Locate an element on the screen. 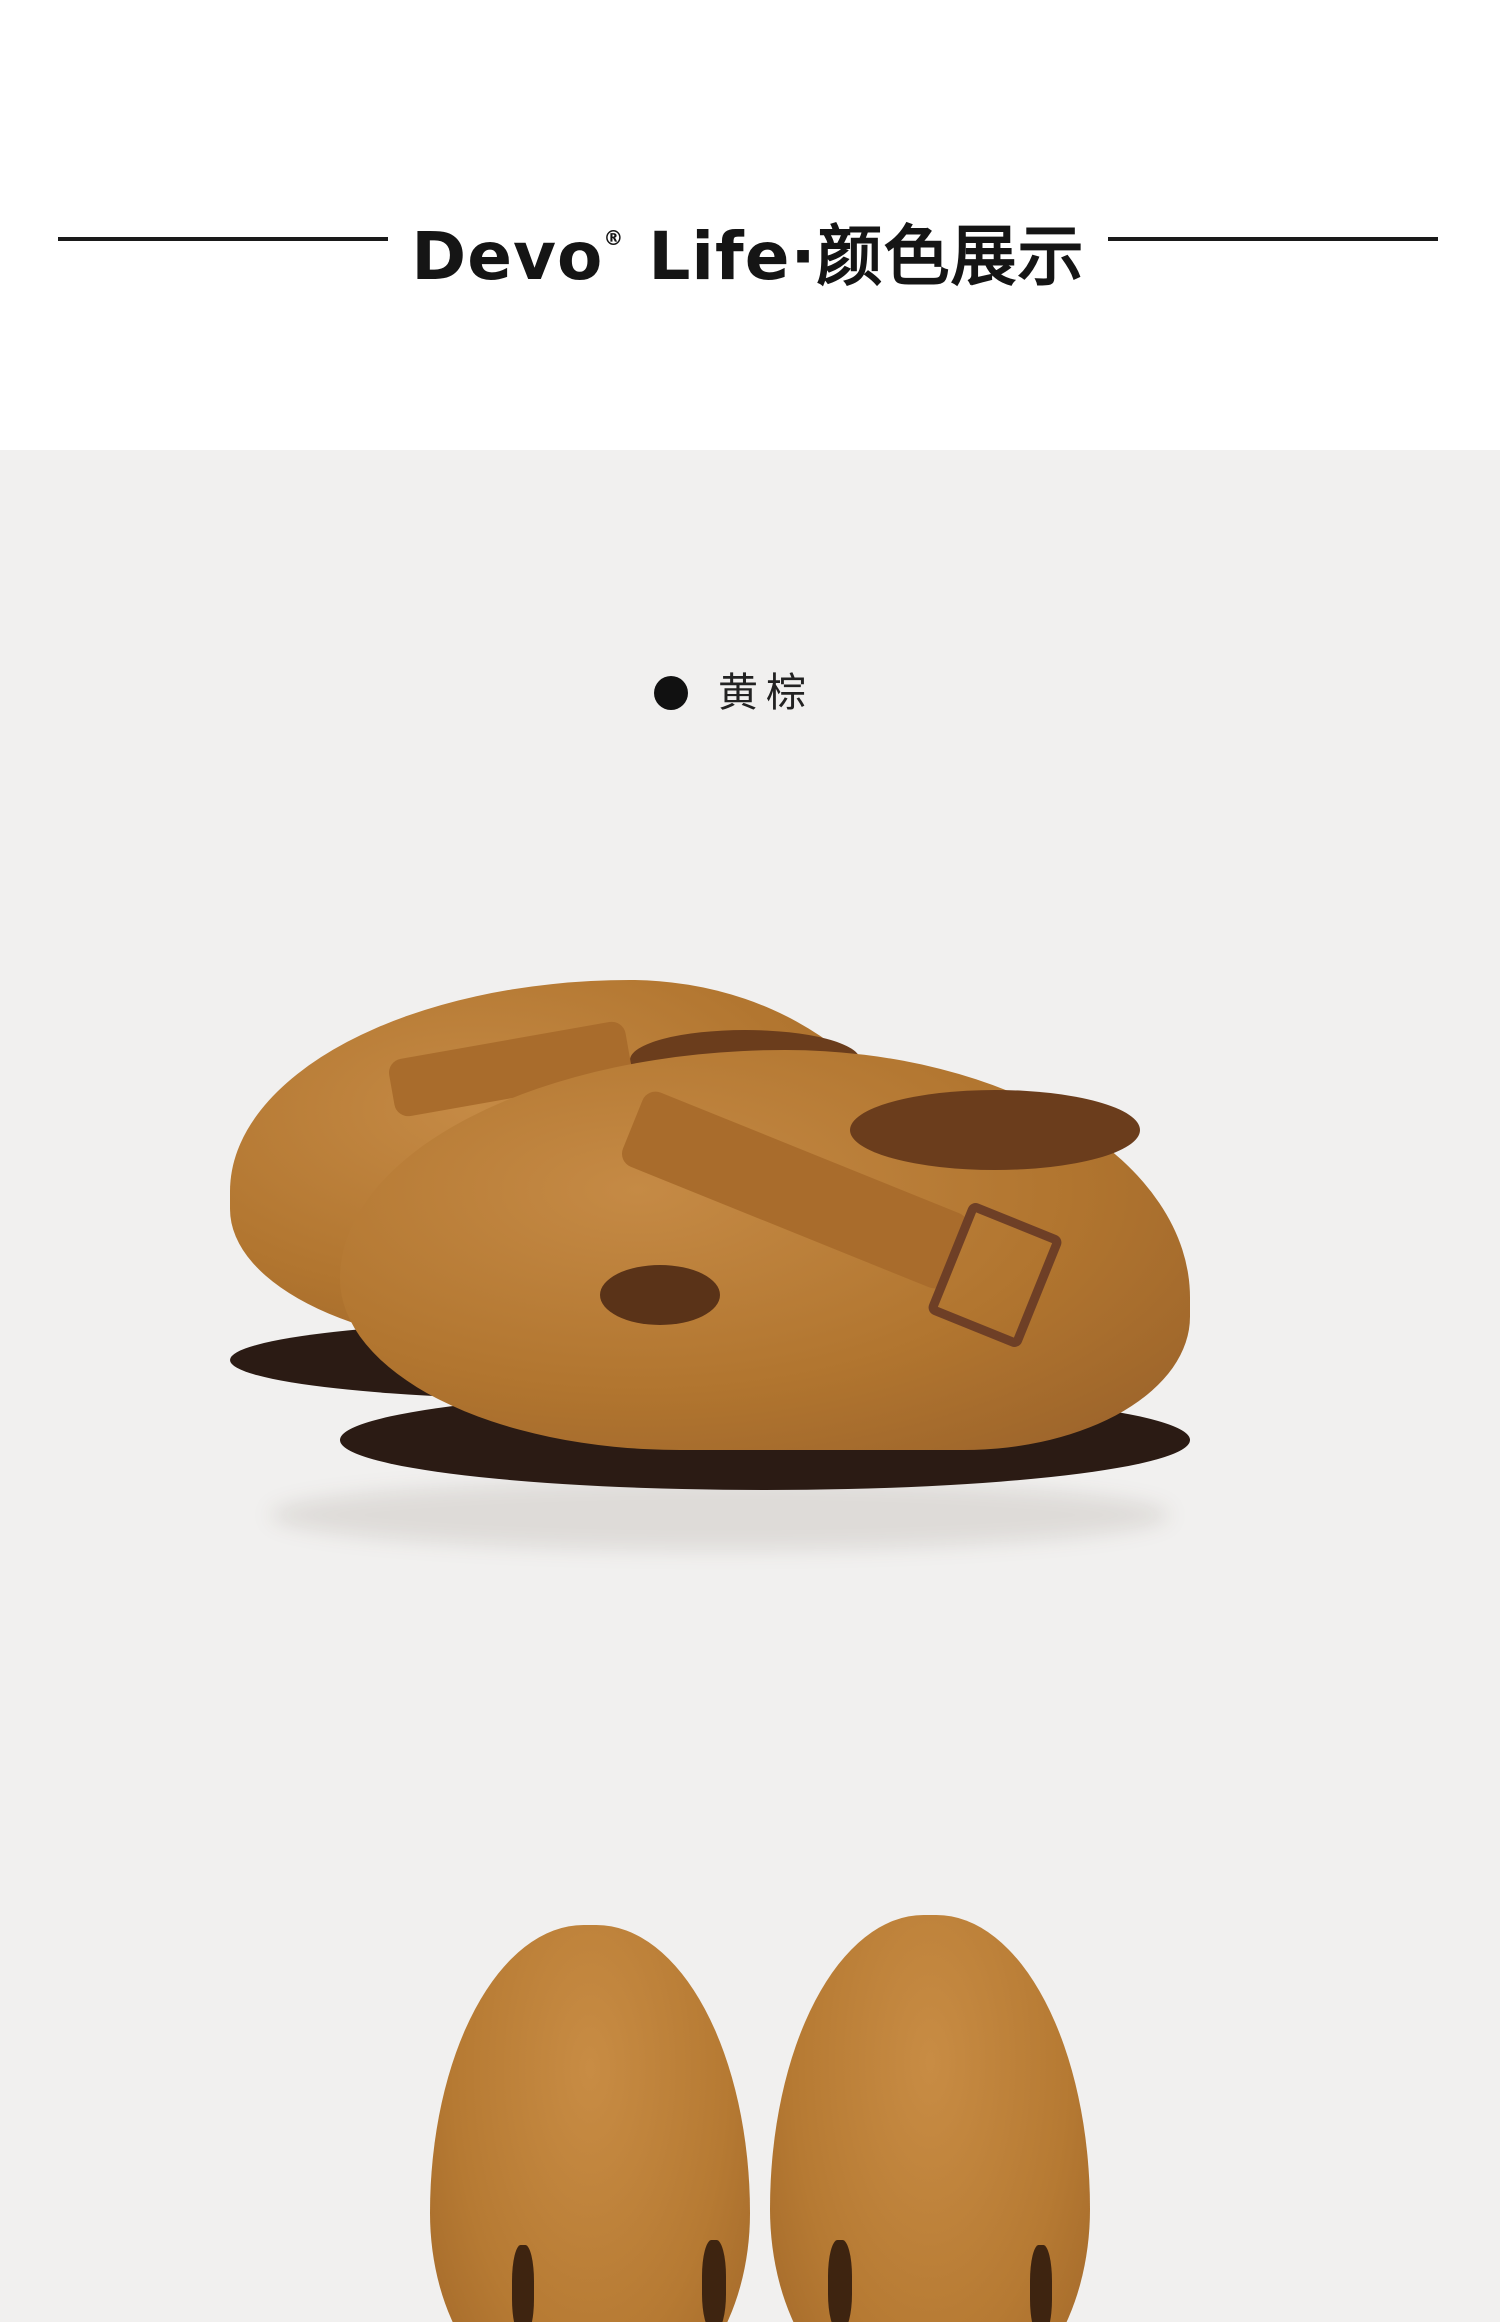 The height and width of the screenshot is (2322, 1500). brand-name: Devo is located at coordinates (507, 256).